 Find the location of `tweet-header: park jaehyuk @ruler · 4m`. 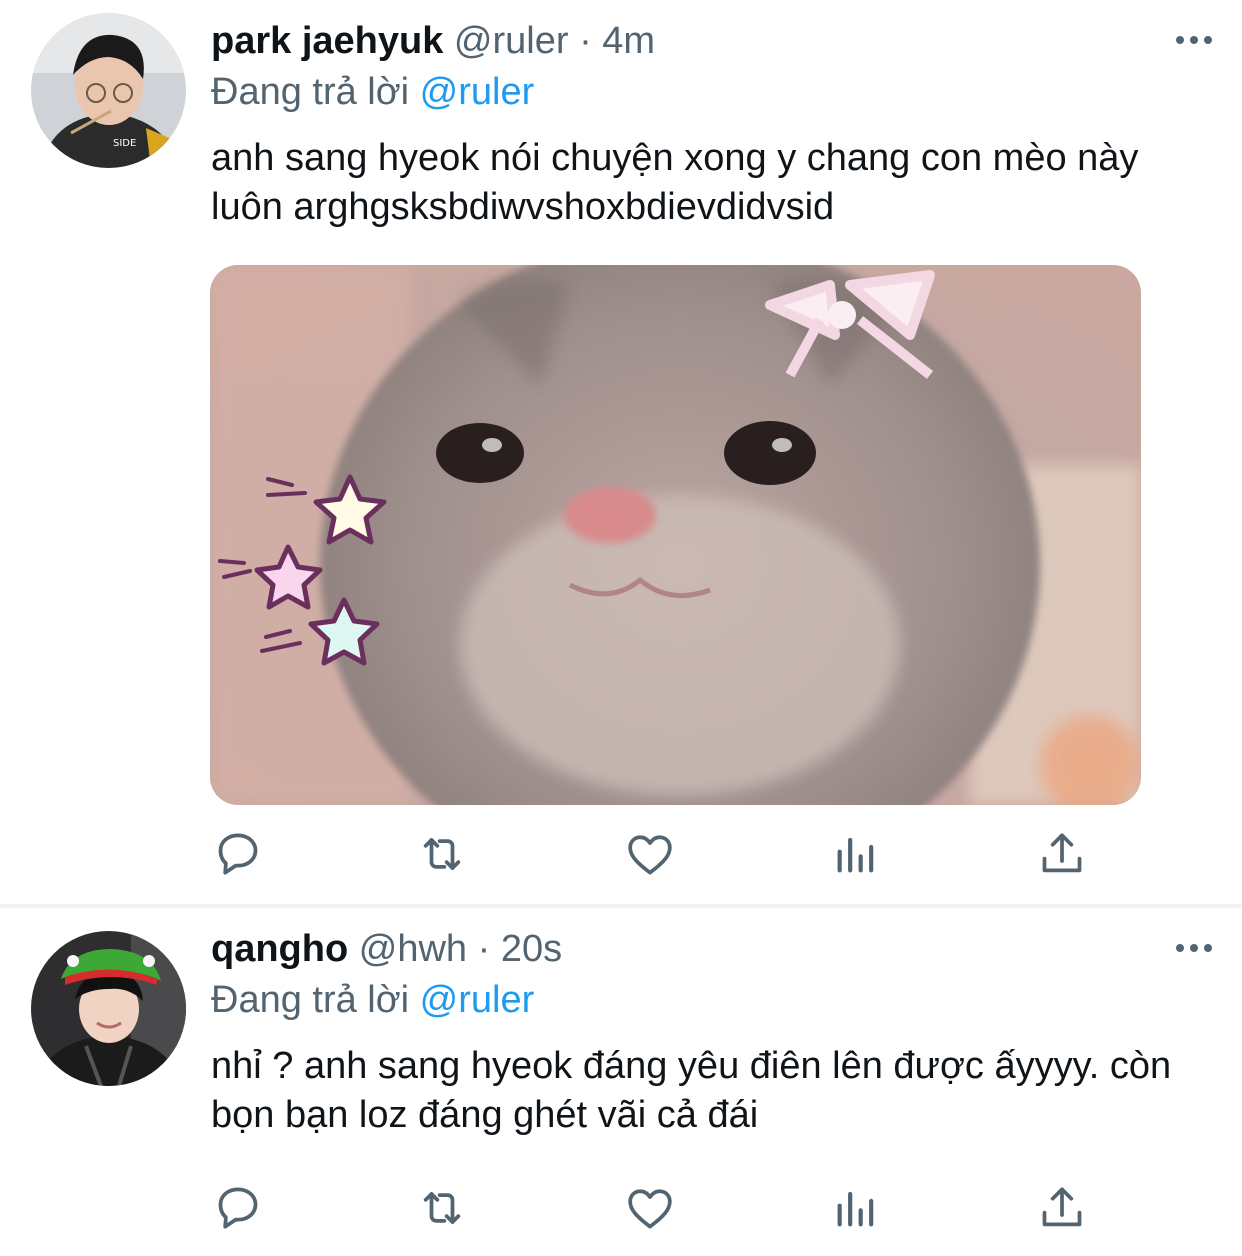

tweet-header: park jaehyuk @ruler · 4m is located at coordinates (433, 41).